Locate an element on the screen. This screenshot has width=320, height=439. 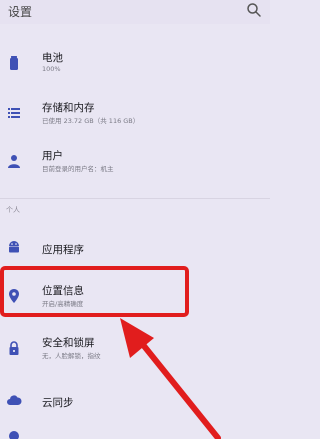
item-title: 存储和内存 is located at coordinates (68, 108).